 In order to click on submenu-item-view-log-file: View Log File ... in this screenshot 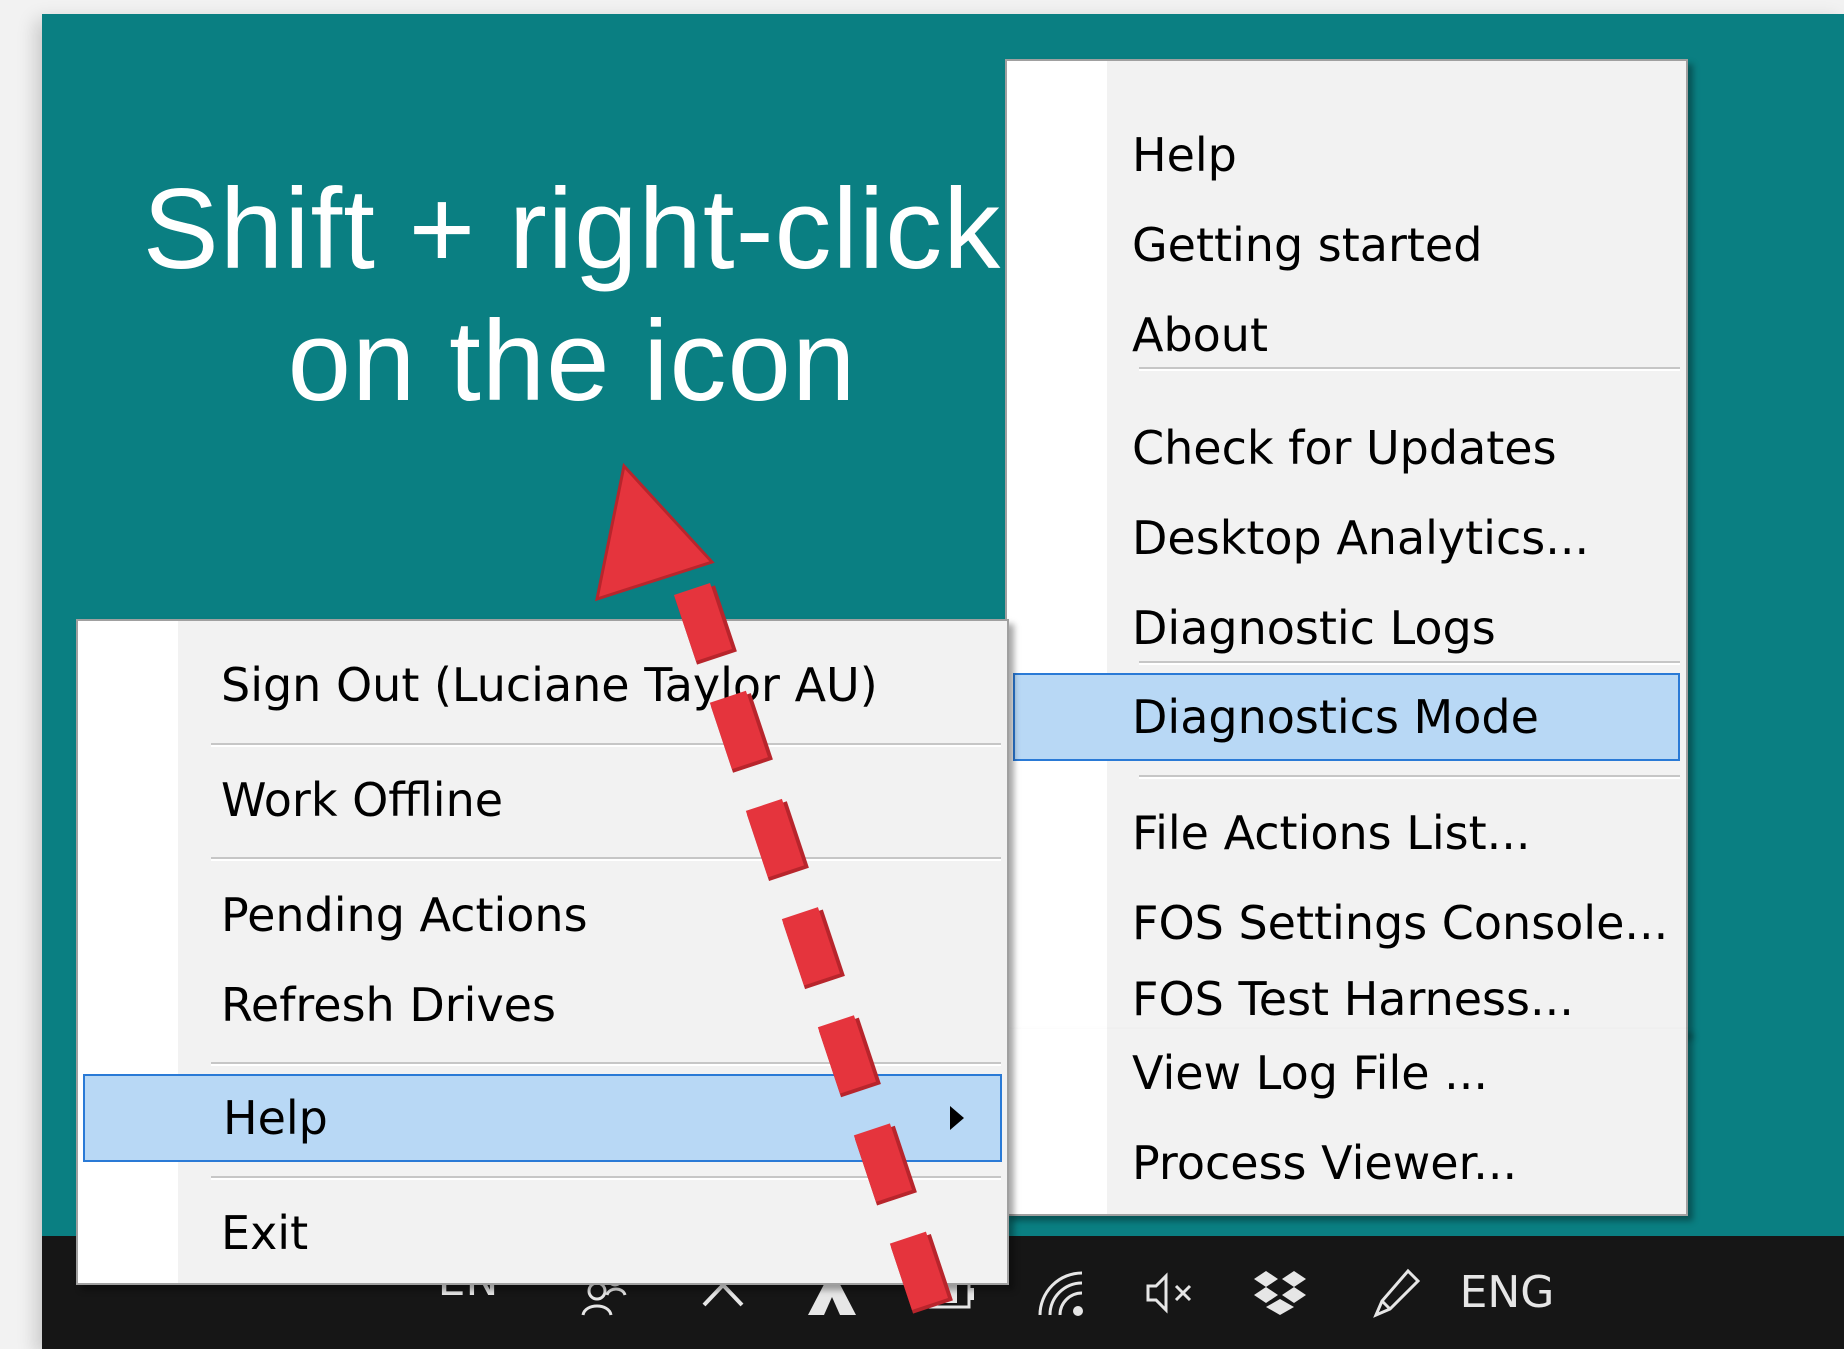, I will do `click(1346, 1073)`.